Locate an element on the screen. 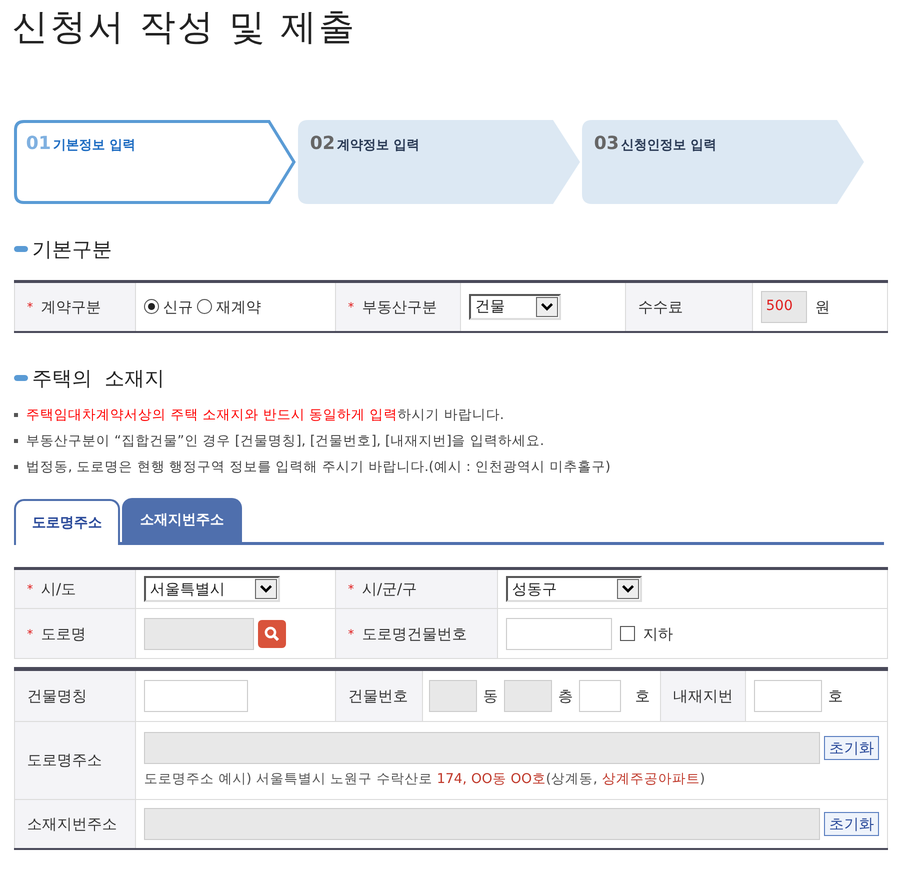 This screenshot has height=877, width=898. field-label: 수수료 is located at coordinates (660, 307).